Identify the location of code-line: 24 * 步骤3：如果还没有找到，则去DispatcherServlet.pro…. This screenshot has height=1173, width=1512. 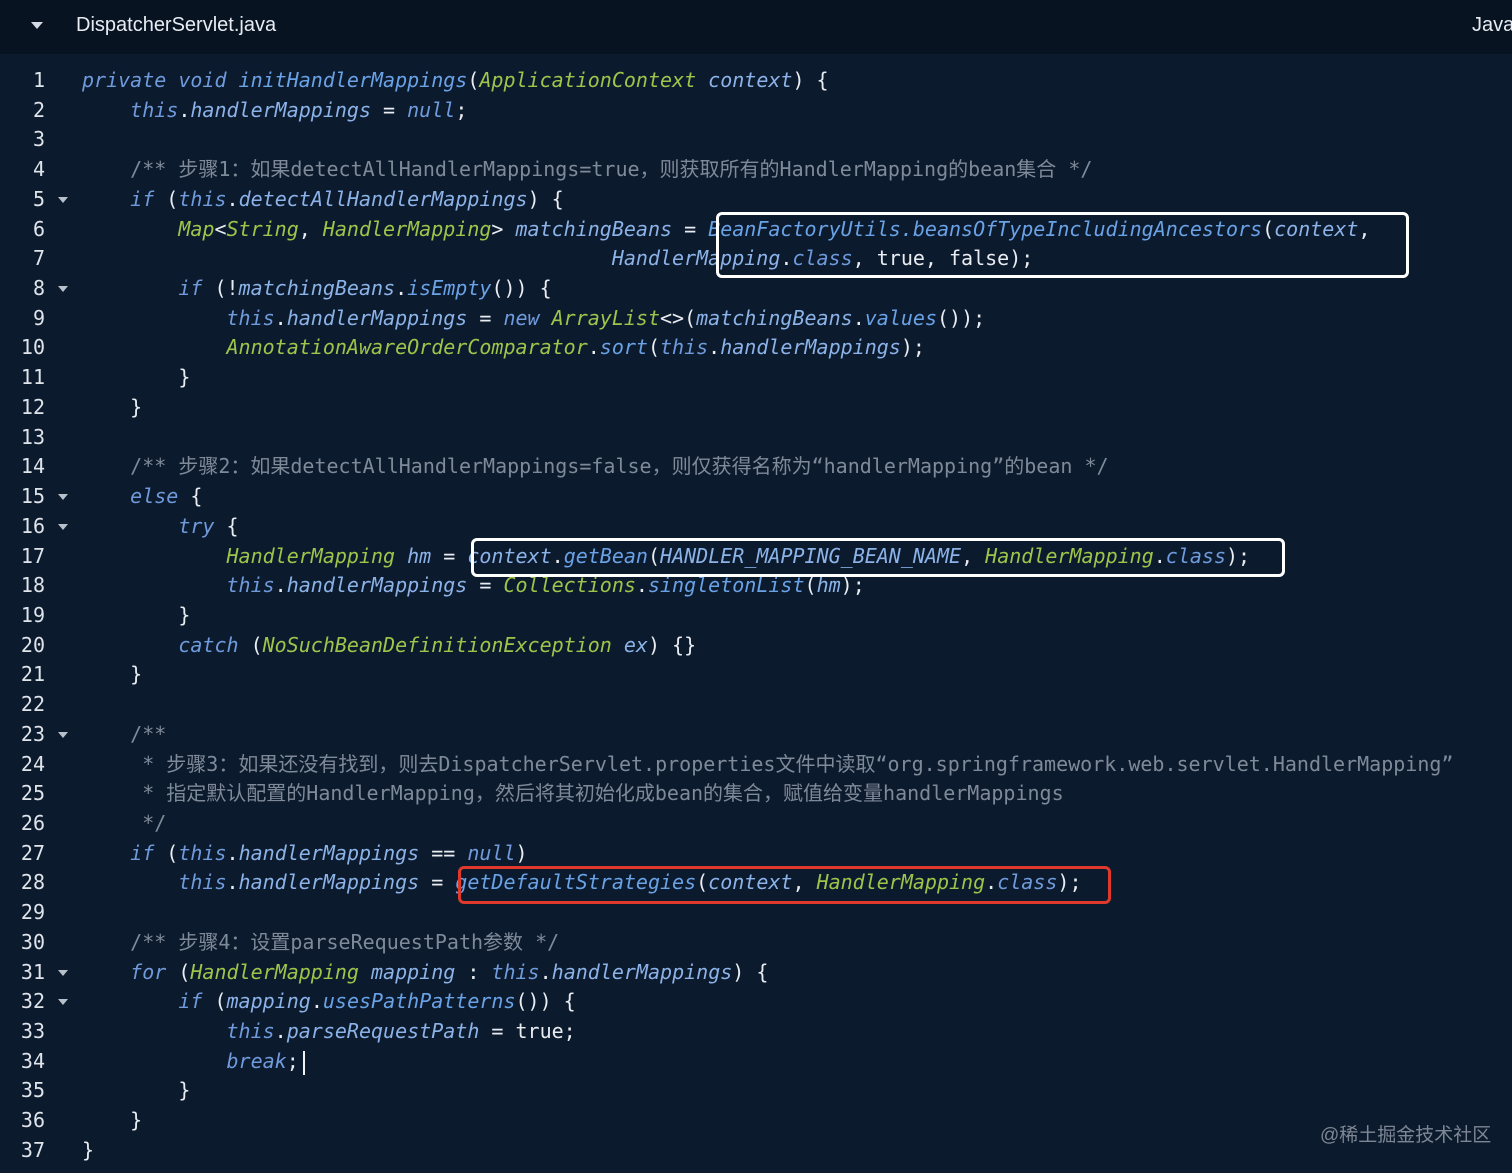
(756, 765).